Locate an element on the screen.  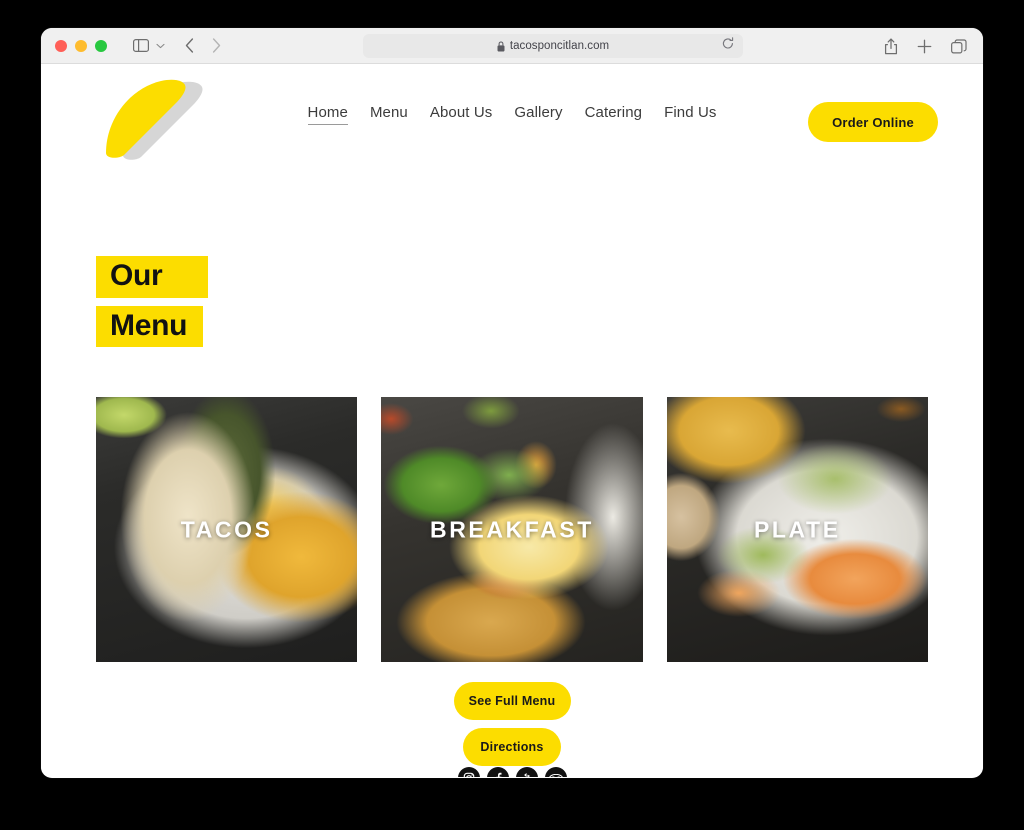
menu-card-tacos: TACOS is located at coordinates (227, 529).